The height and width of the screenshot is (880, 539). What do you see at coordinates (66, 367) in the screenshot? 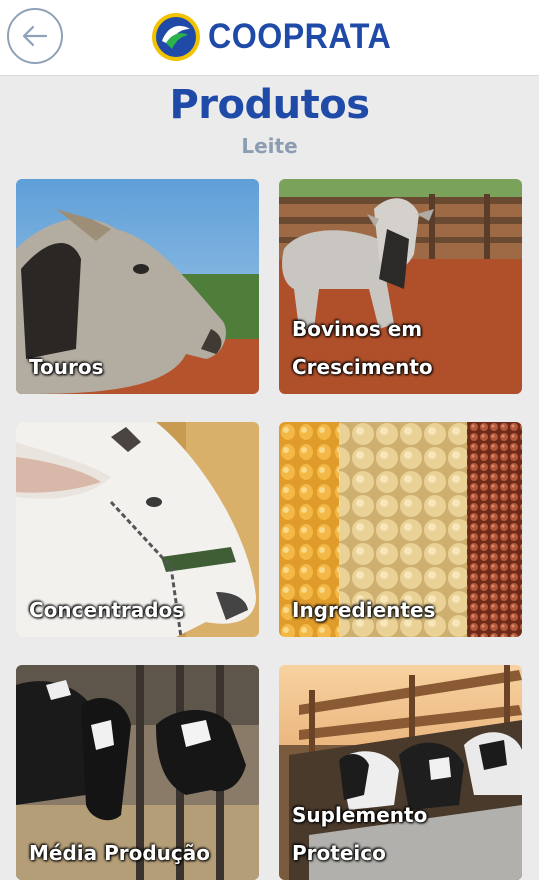
I see `product-card-label: Touros` at bounding box center [66, 367].